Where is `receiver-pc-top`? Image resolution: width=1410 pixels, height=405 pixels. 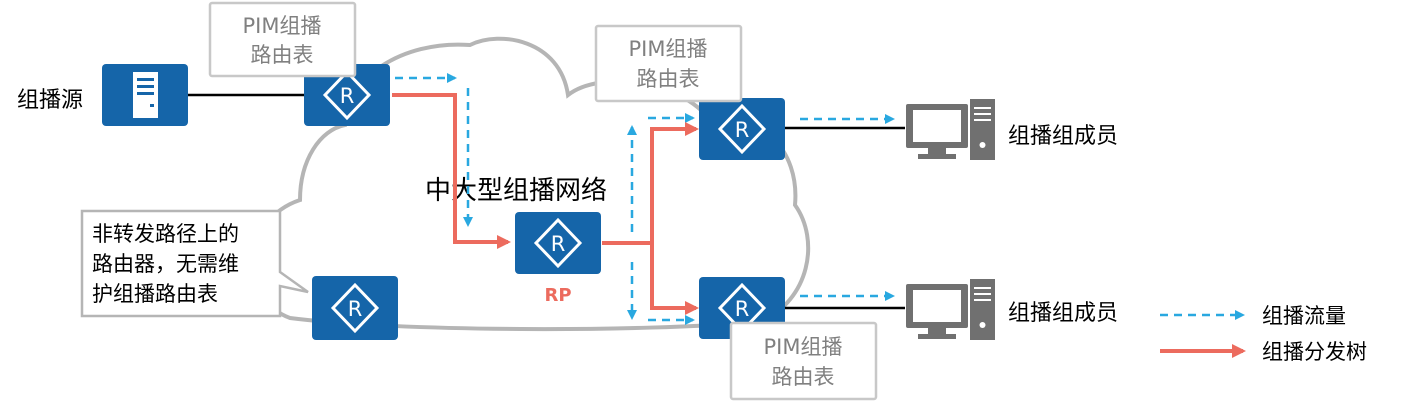
receiver-pc-top is located at coordinates (950, 129).